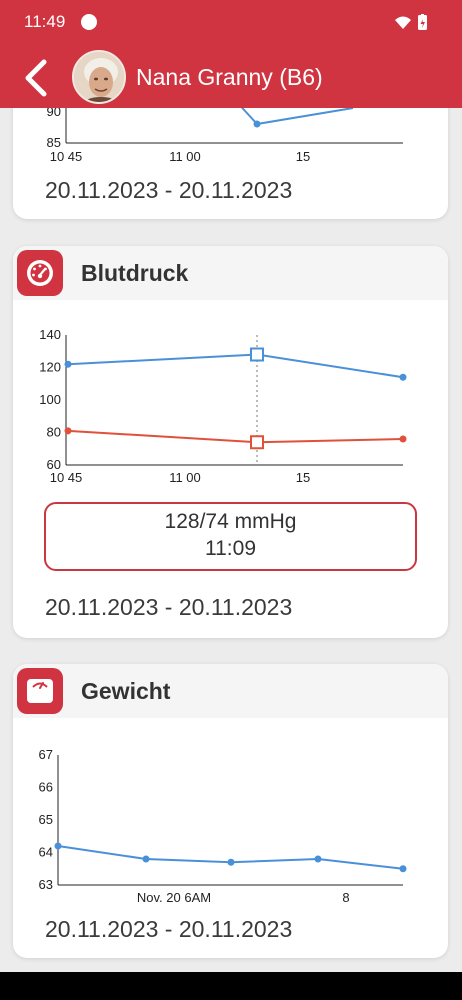 The image size is (462, 1000). What do you see at coordinates (54, 142) in the screenshot?
I see `y-tick-label: 85` at bounding box center [54, 142].